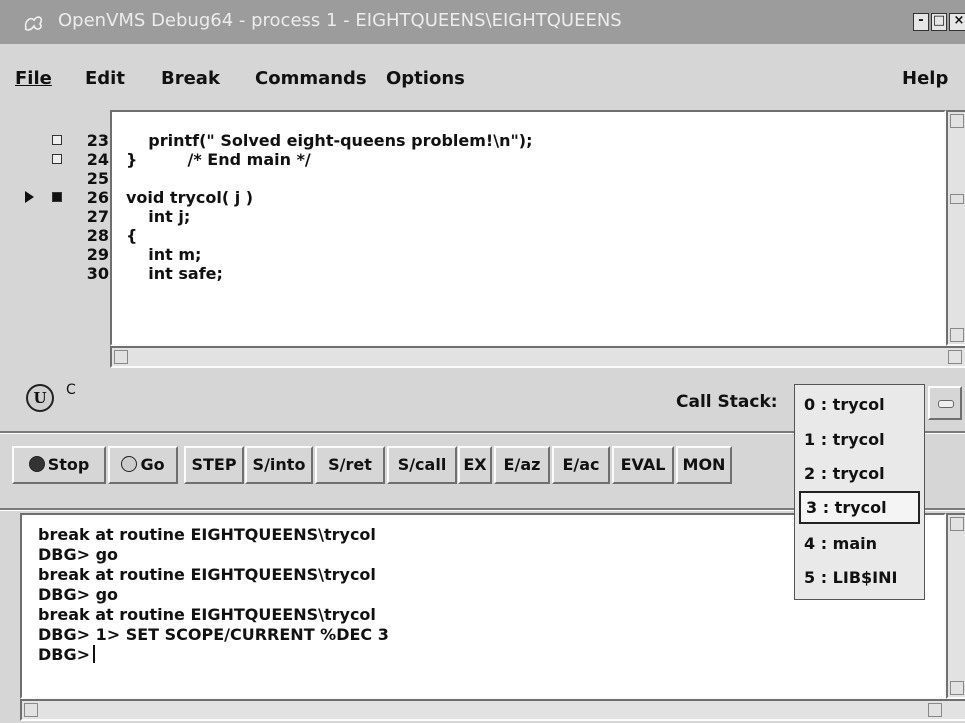  I want to click on stop-icon, so click(36, 464).